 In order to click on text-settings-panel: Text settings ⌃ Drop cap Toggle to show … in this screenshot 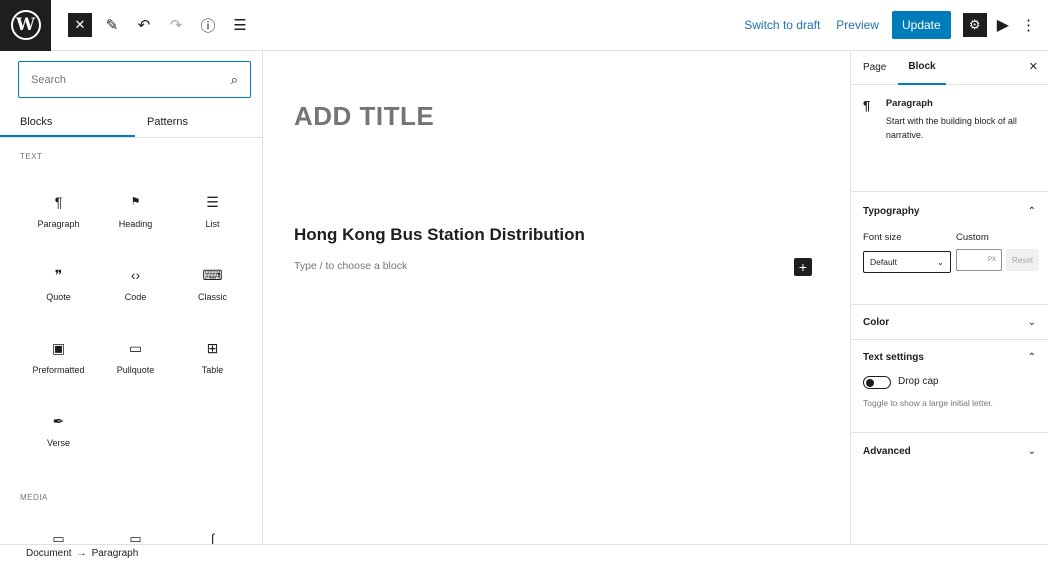, I will do `click(949, 386)`.